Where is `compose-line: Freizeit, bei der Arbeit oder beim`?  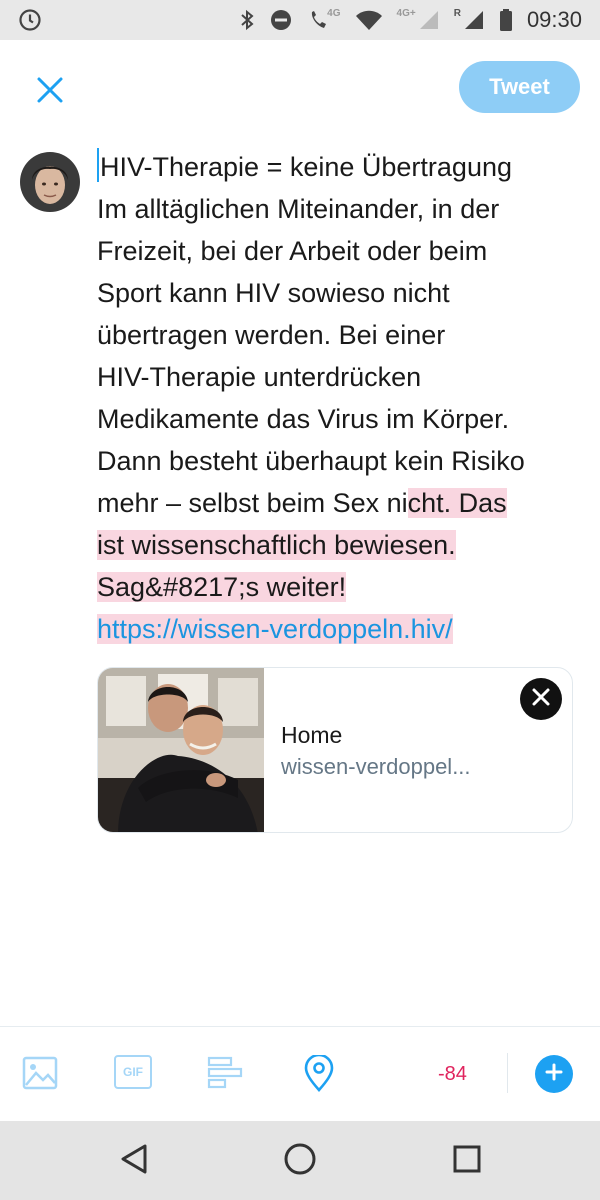 compose-line: Freizeit, bei der Arbeit oder beim is located at coordinates (292, 251).